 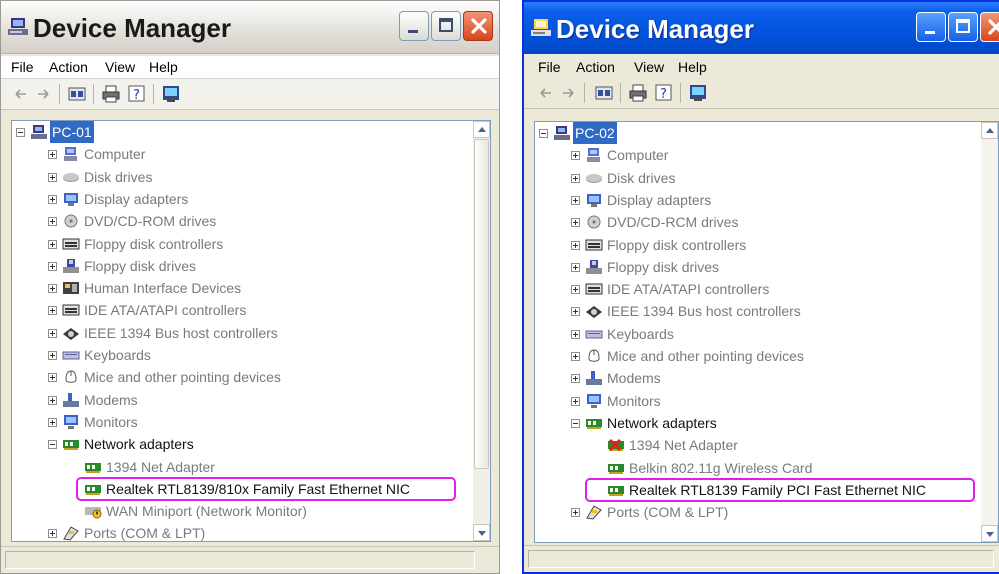 I want to click on node-label: 1394 Net Adapter, so click(x=683, y=445).